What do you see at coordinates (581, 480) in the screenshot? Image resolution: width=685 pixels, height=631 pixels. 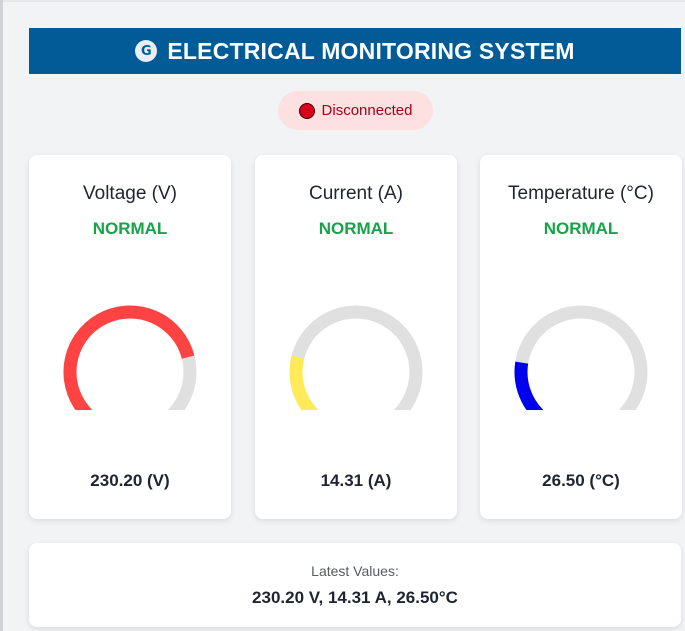 I see `gauge-value: 26.50 (°C)` at bounding box center [581, 480].